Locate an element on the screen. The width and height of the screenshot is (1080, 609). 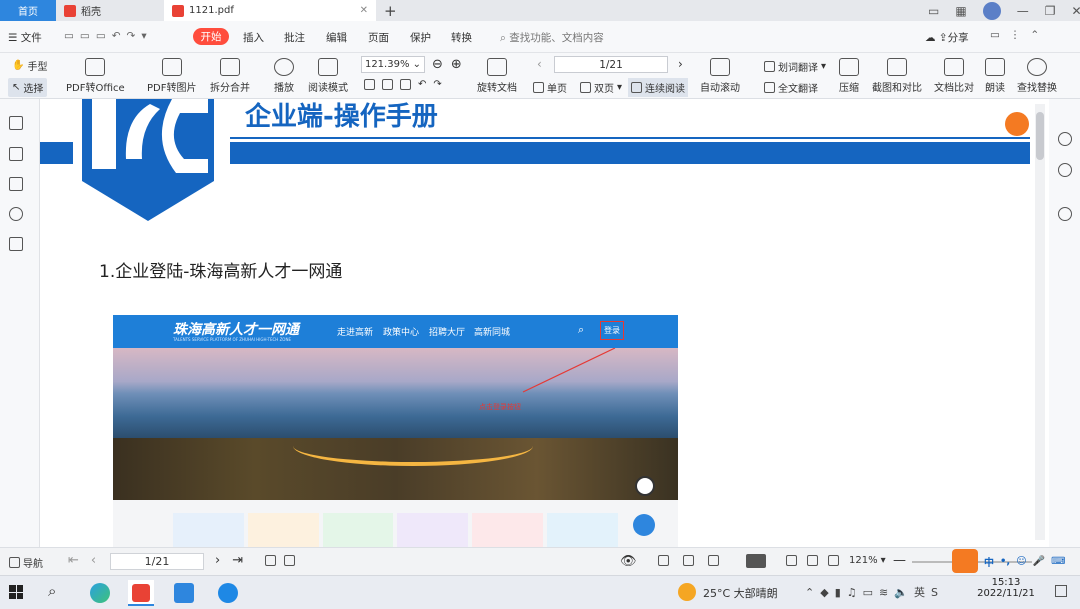
rotate-doc-button: 旋转文档 is located at coordinates (497, 76).